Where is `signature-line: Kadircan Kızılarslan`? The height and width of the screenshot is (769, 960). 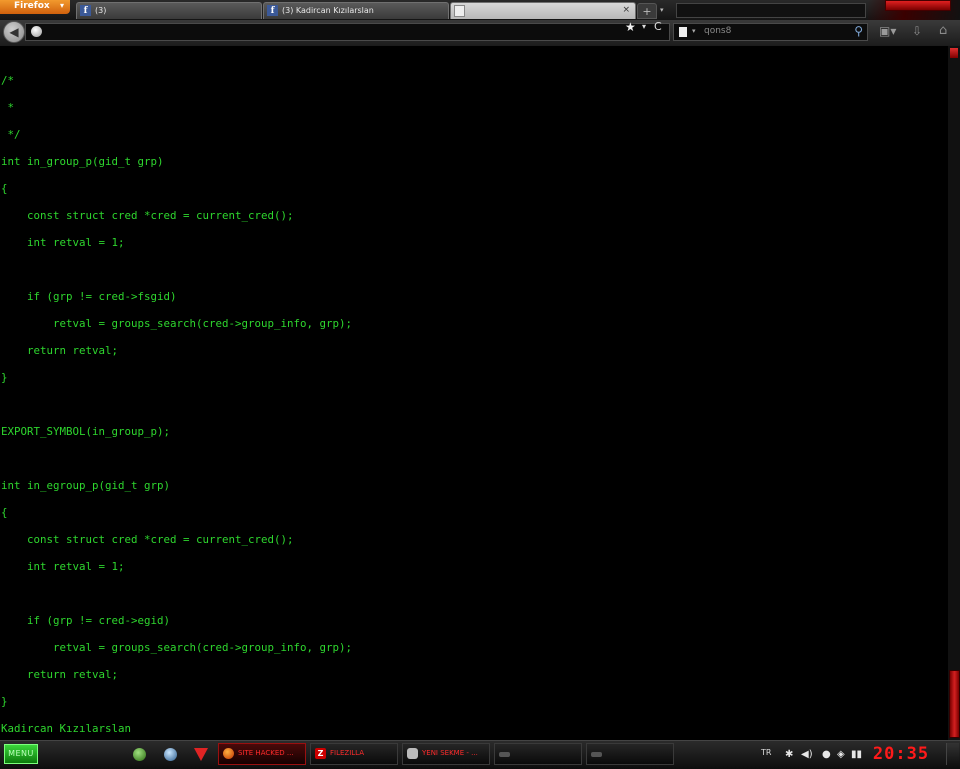 signature-line: Kadircan Kızılarslan is located at coordinates (66, 728).